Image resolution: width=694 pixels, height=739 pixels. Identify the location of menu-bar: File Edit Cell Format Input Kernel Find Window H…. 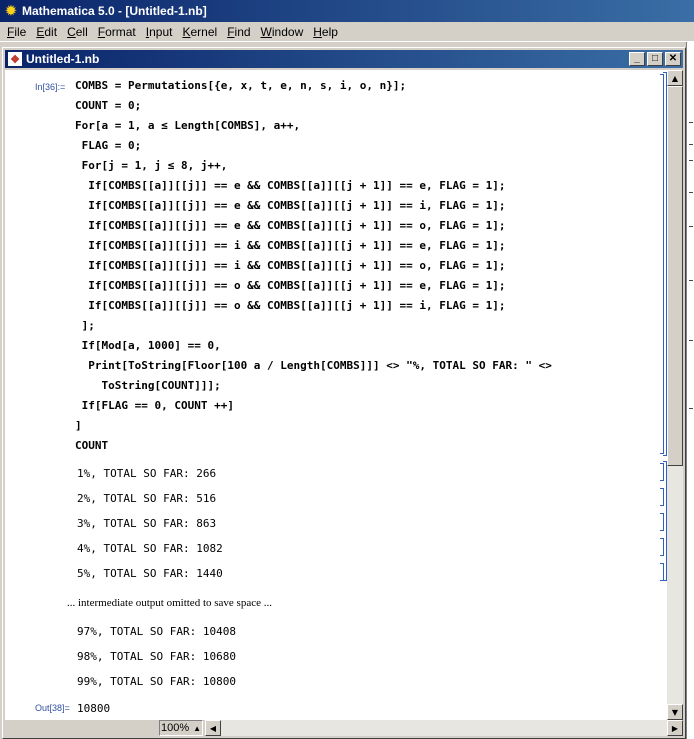
(347, 32).